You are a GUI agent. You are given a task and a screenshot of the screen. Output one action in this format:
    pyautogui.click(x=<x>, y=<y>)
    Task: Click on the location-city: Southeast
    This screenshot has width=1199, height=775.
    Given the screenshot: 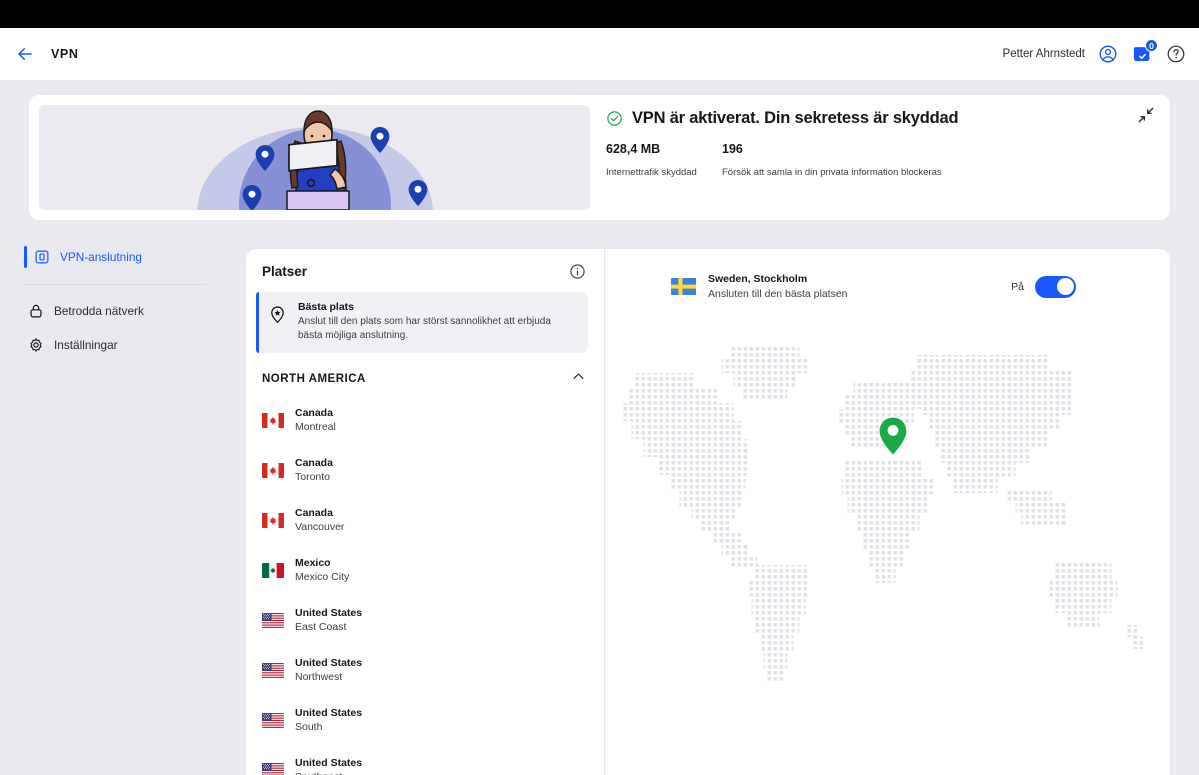 What is the action you would take?
    pyautogui.click(x=328, y=773)
    